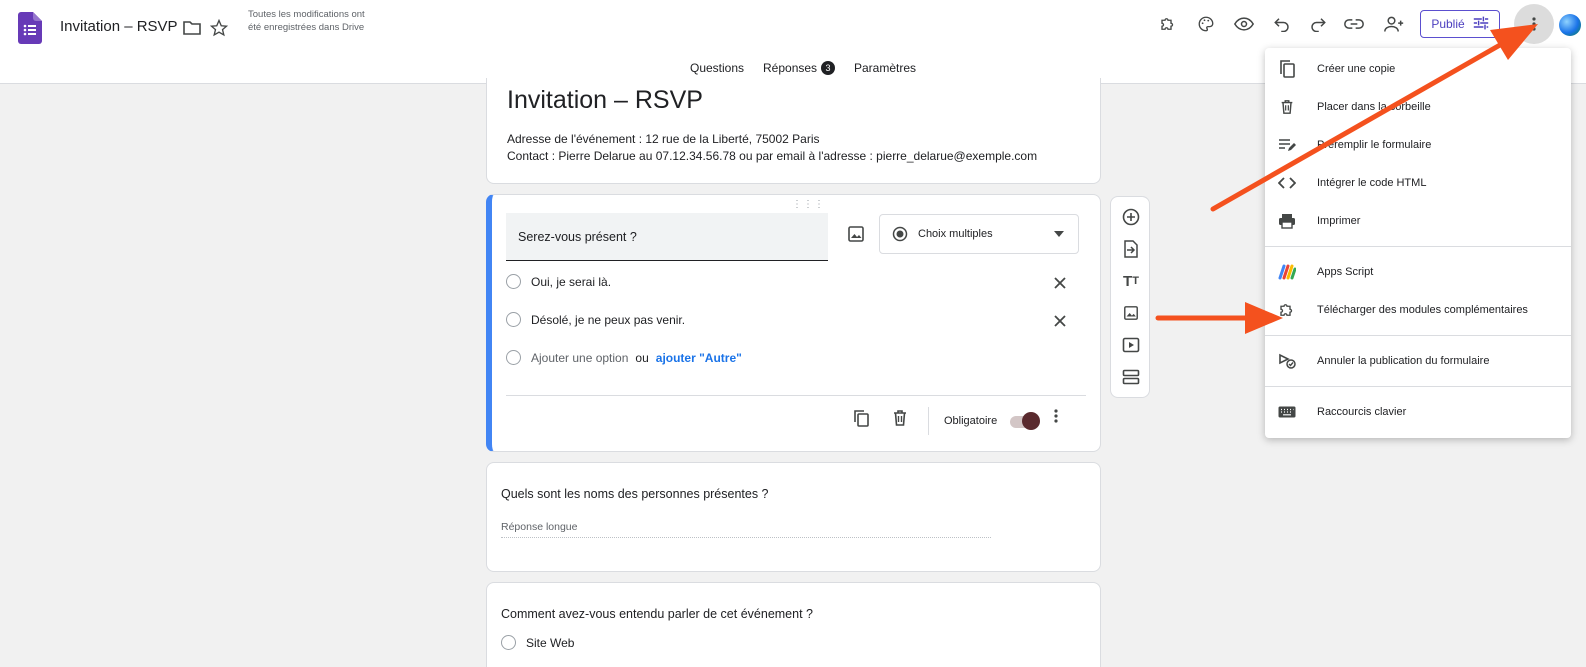 The height and width of the screenshot is (667, 1586). Describe the element at coordinates (1374, 107) in the screenshot. I see `menu-item-label: Placer dans la corbeille` at that location.